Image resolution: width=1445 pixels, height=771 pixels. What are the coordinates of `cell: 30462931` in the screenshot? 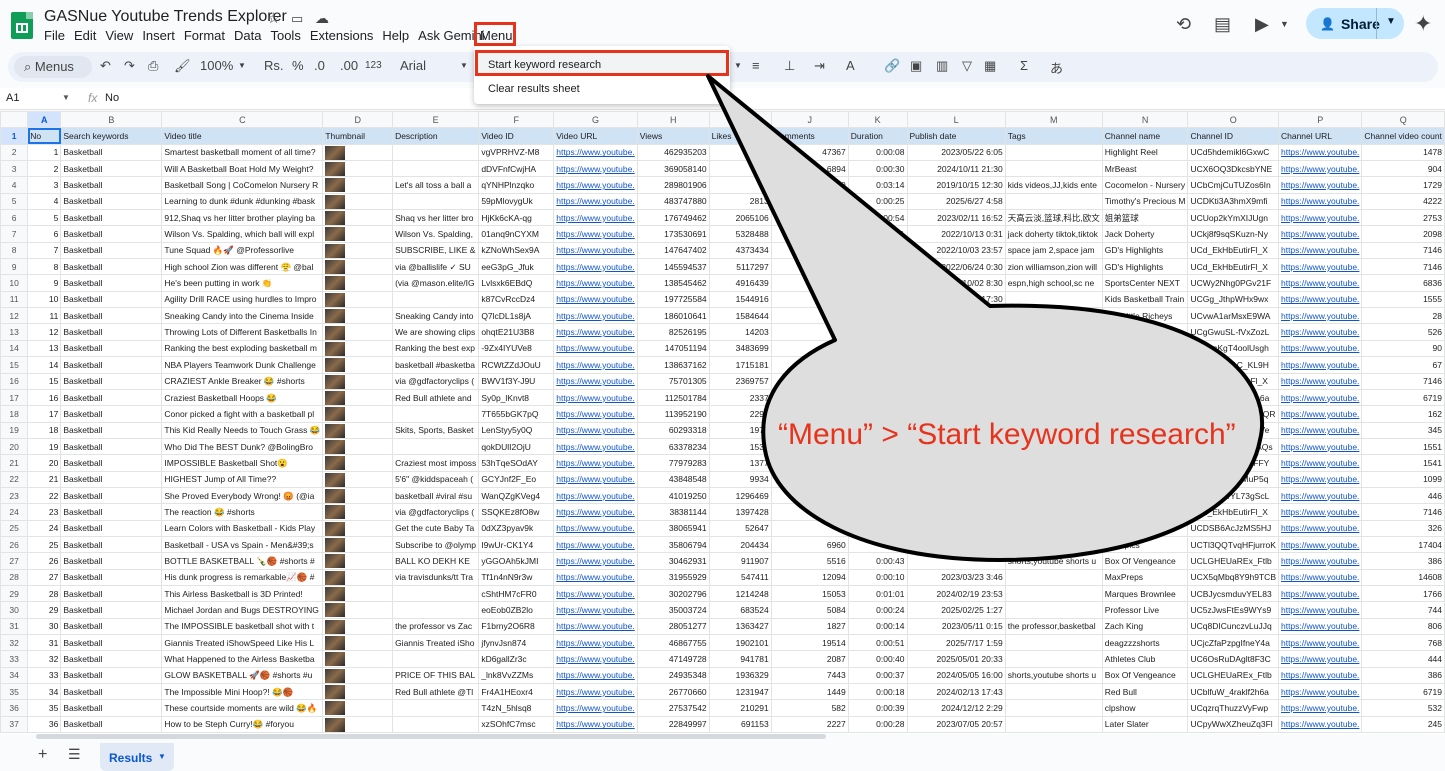 It's located at (673, 561).